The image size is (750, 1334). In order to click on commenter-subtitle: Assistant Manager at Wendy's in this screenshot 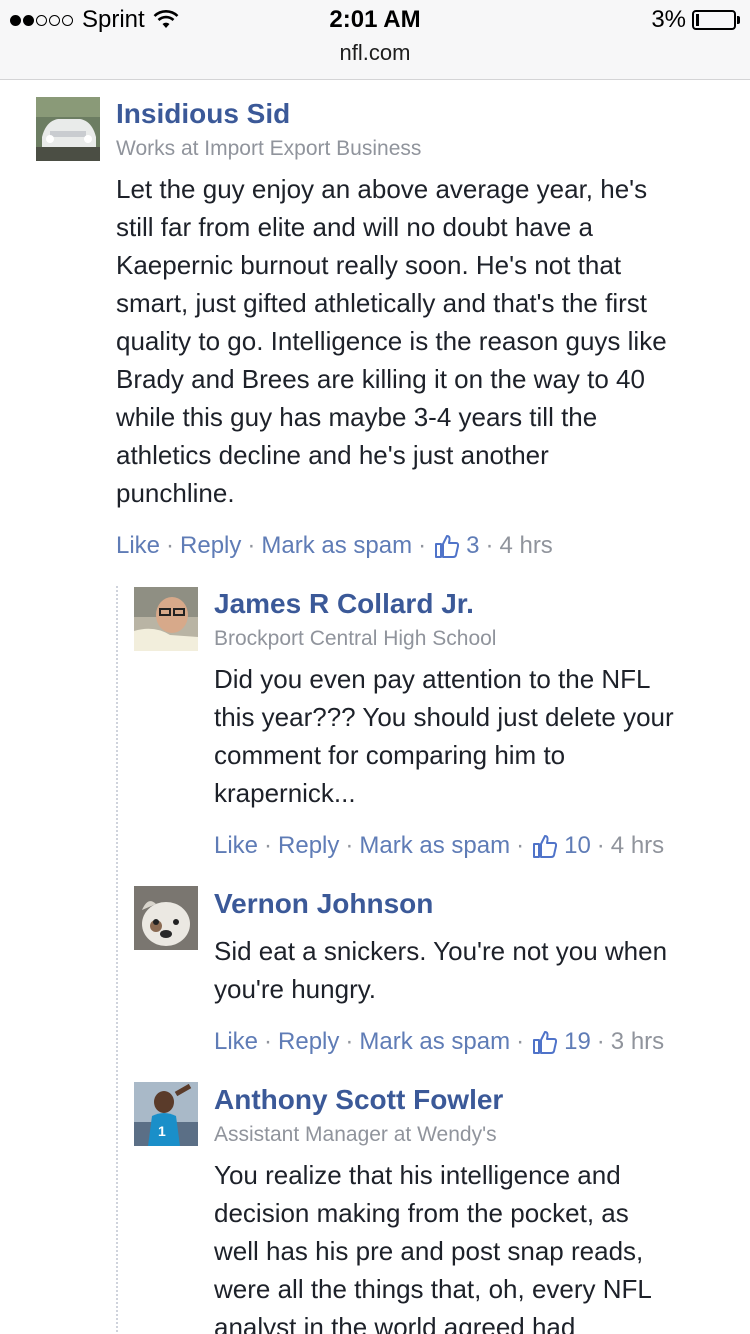, I will do `click(355, 1134)`.